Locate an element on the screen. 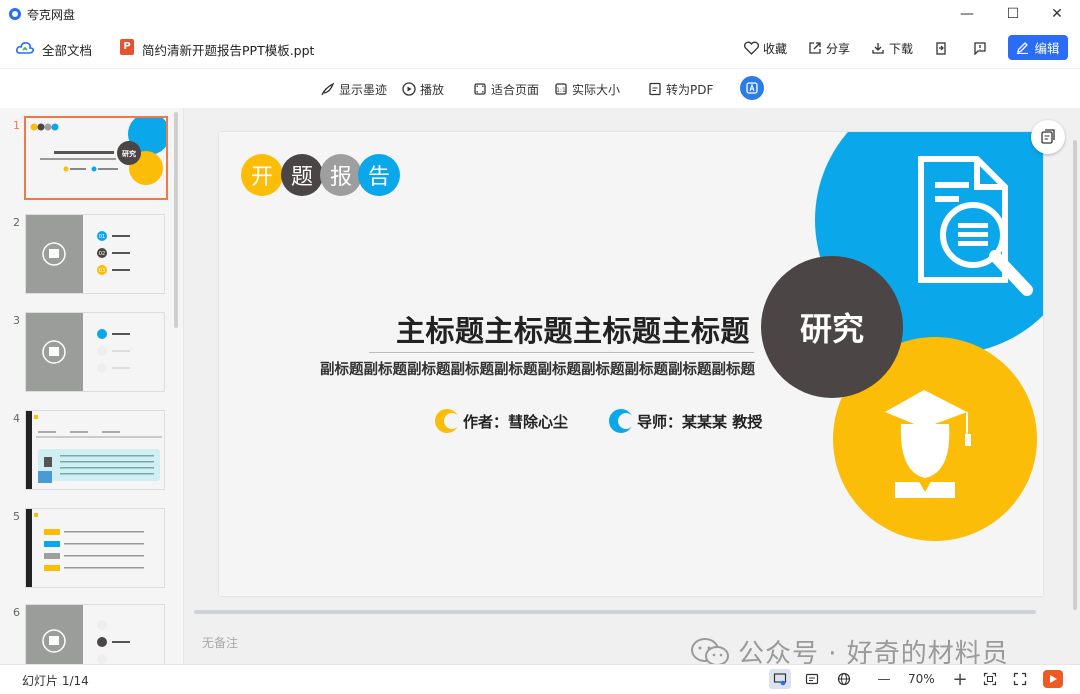 The height and width of the screenshot is (694, 1080). svg-text: 1:1 is located at coordinates (561, 90).